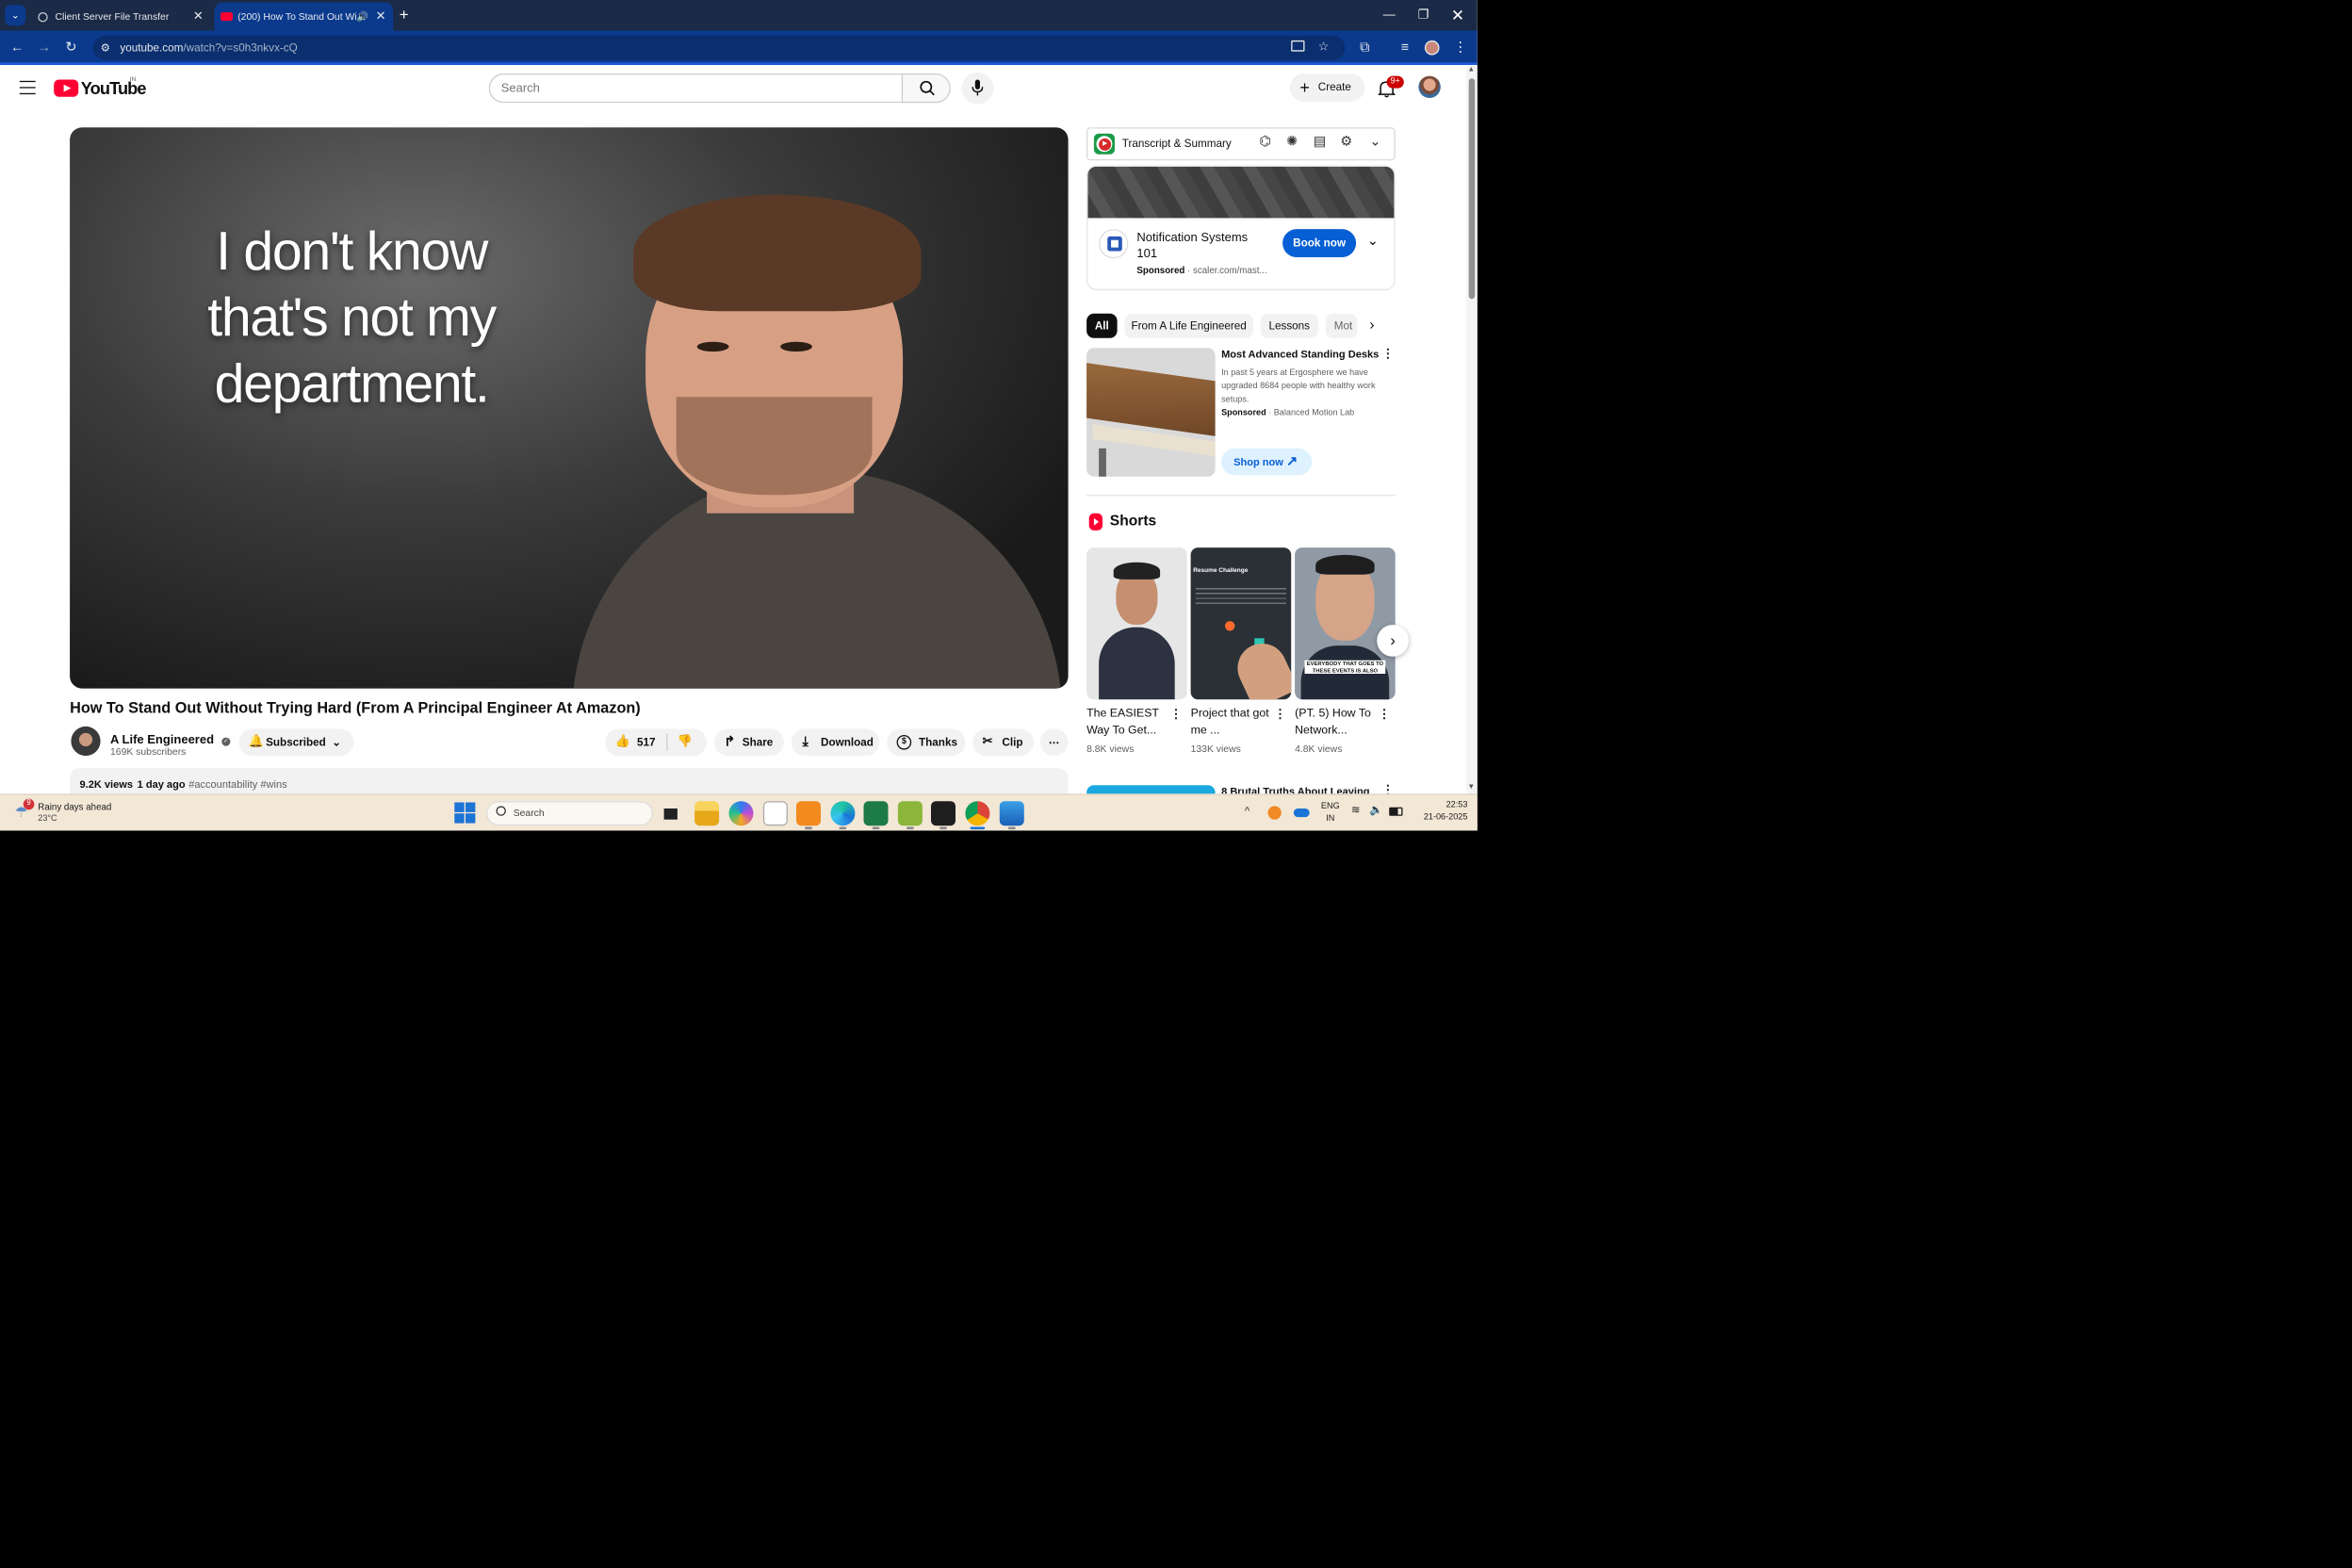  I want to click on chip-more: Mot, so click(1341, 325).